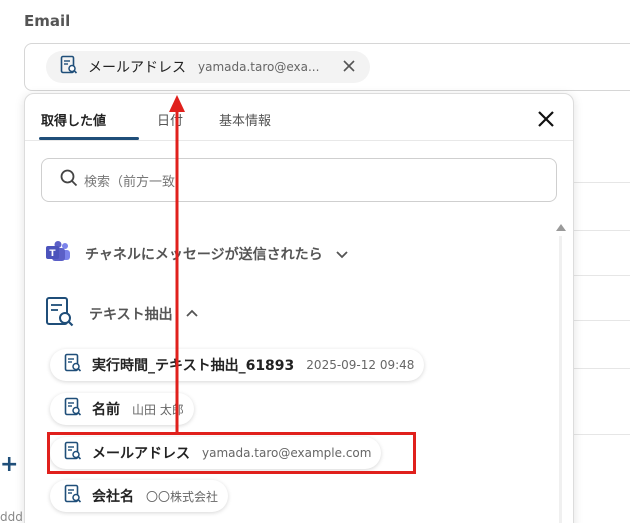 This screenshot has width=630, height=523. I want to click on chip-value: 山田 太郎, so click(158, 409).